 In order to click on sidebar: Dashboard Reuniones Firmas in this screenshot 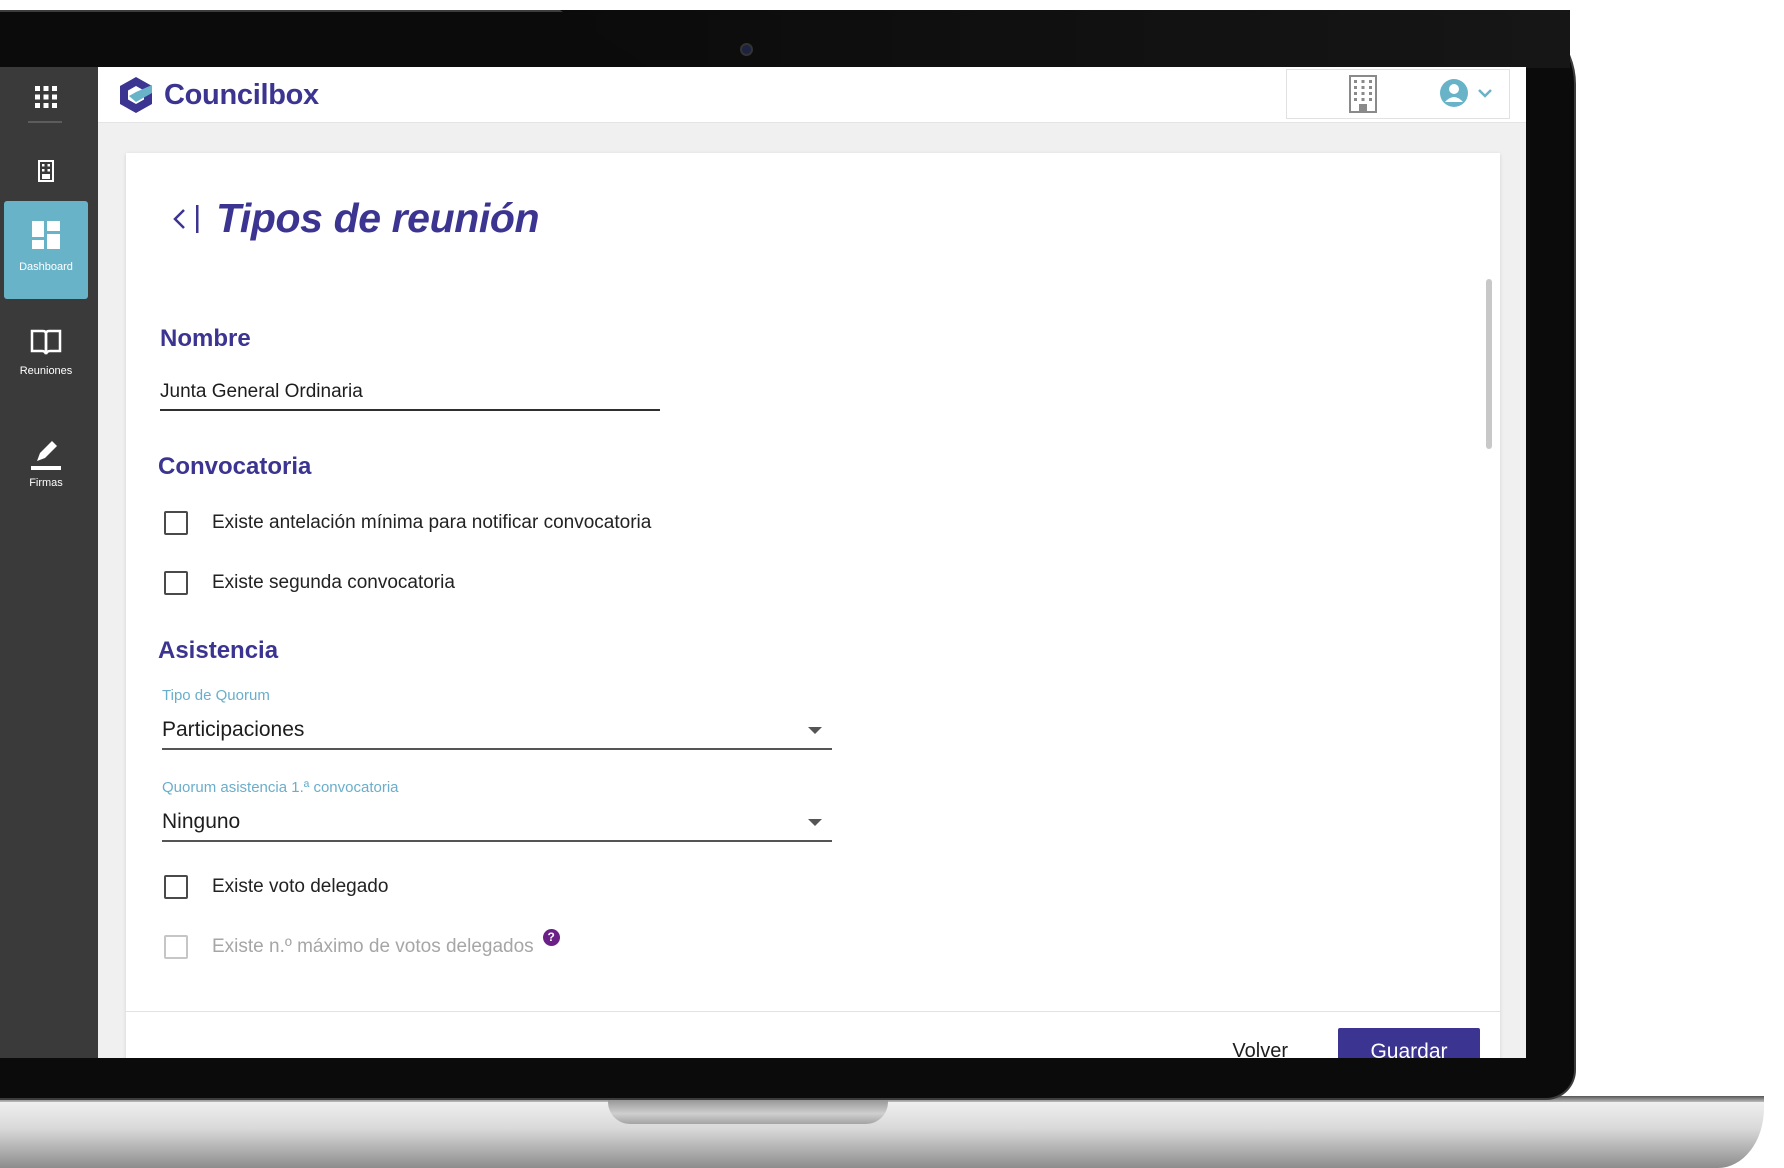, I will do `click(49, 562)`.